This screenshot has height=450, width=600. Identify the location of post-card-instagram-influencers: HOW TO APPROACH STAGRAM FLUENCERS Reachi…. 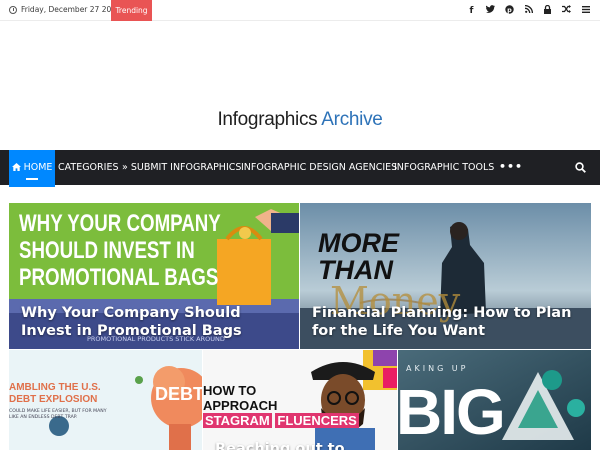
(300, 400).